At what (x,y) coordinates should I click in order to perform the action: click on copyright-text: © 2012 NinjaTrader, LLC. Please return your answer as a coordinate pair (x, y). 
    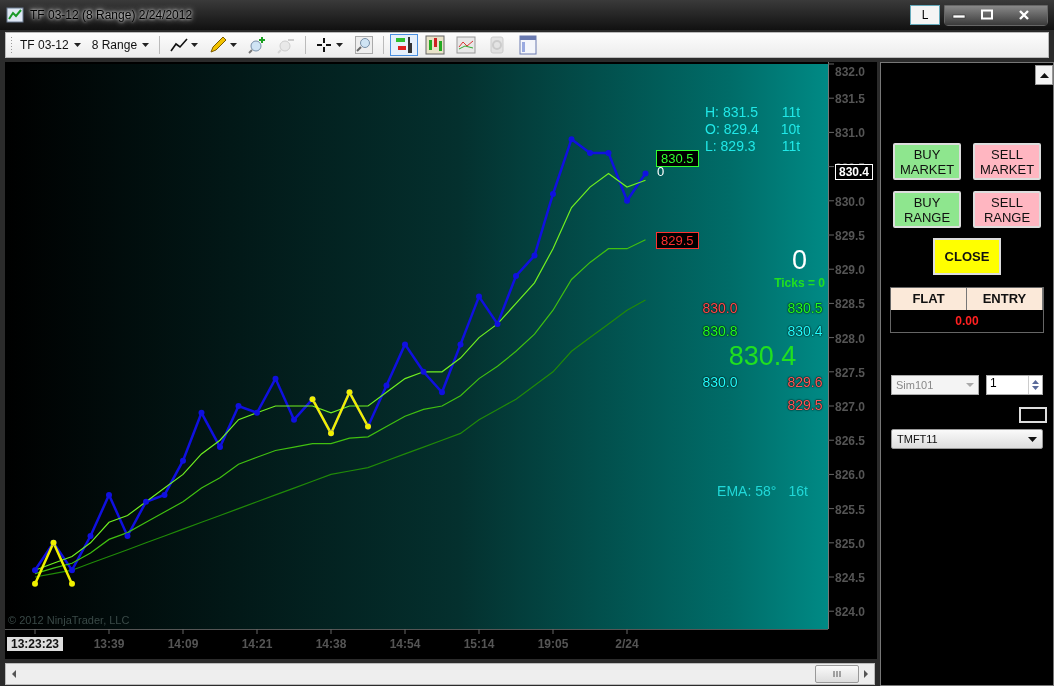
    Looking at the image, I should click on (69, 620).